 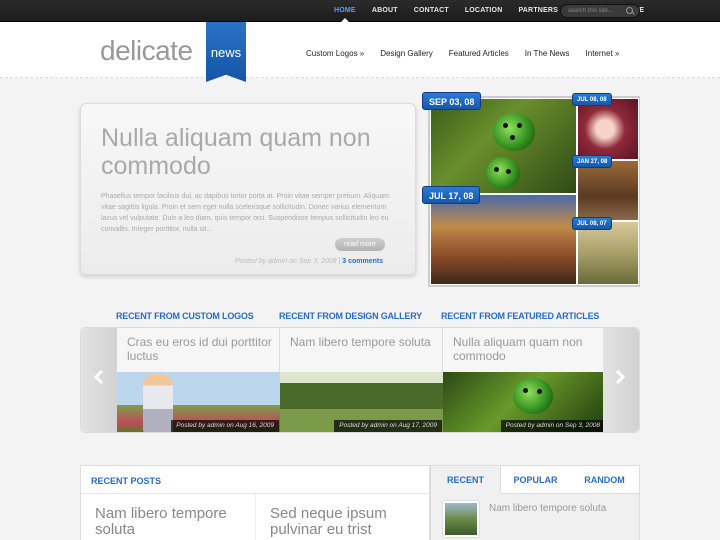 I want to click on nav-featured-articles: Featured Articles, so click(x=479, y=53).